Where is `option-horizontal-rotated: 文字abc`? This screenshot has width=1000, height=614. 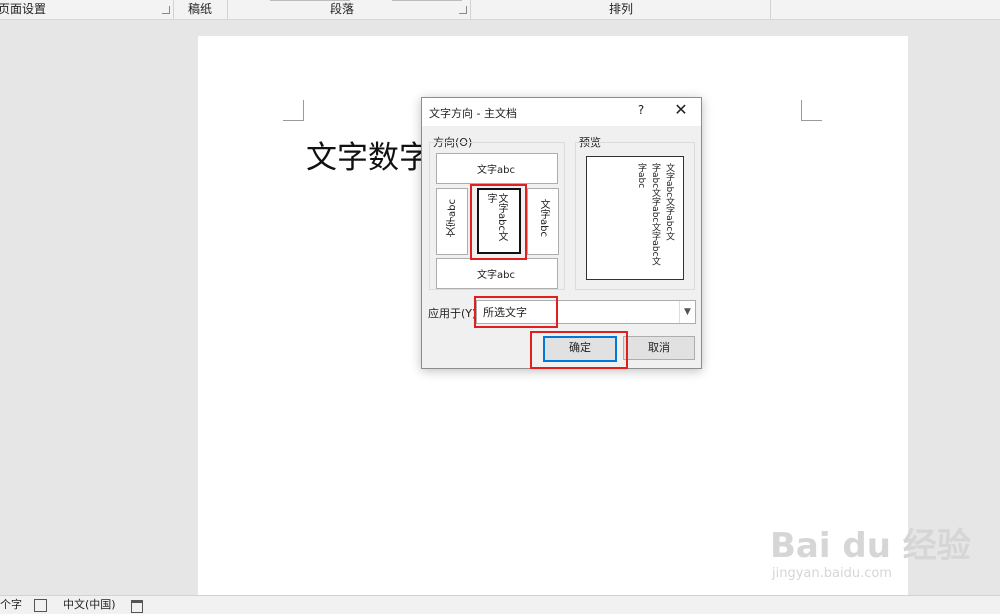
option-horizontal-rotated: 文字abc is located at coordinates (497, 273).